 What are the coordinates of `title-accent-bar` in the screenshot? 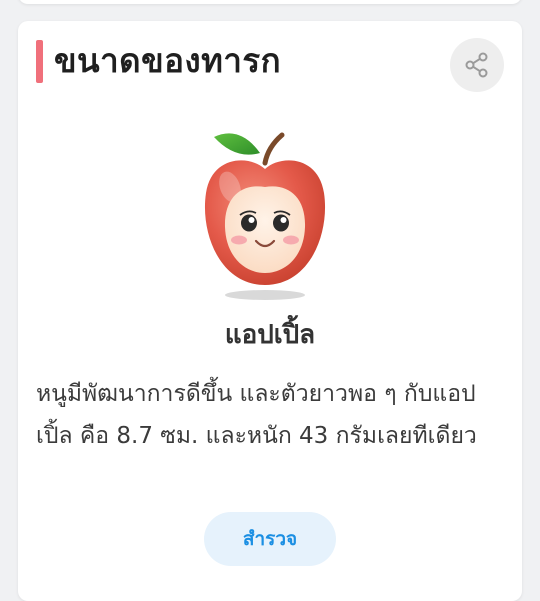 It's located at (39, 61).